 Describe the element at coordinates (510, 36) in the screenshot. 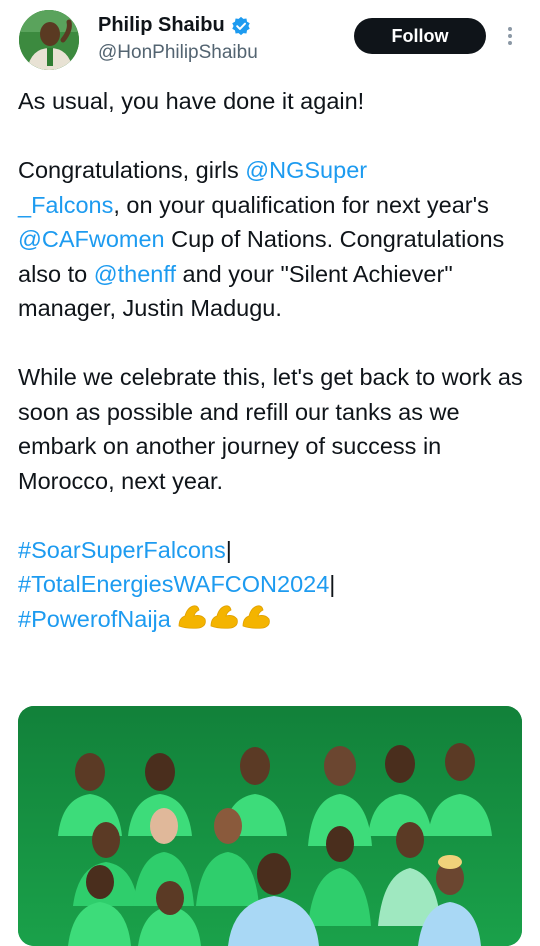

I see `more-options-icon` at that location.